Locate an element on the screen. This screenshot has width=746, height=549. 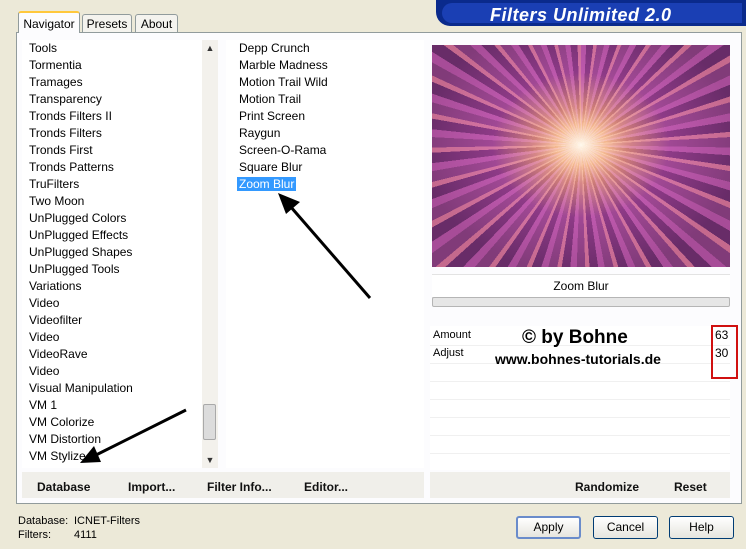
filter-item: Screen-O-Rama is located at coordinates (325, 150).